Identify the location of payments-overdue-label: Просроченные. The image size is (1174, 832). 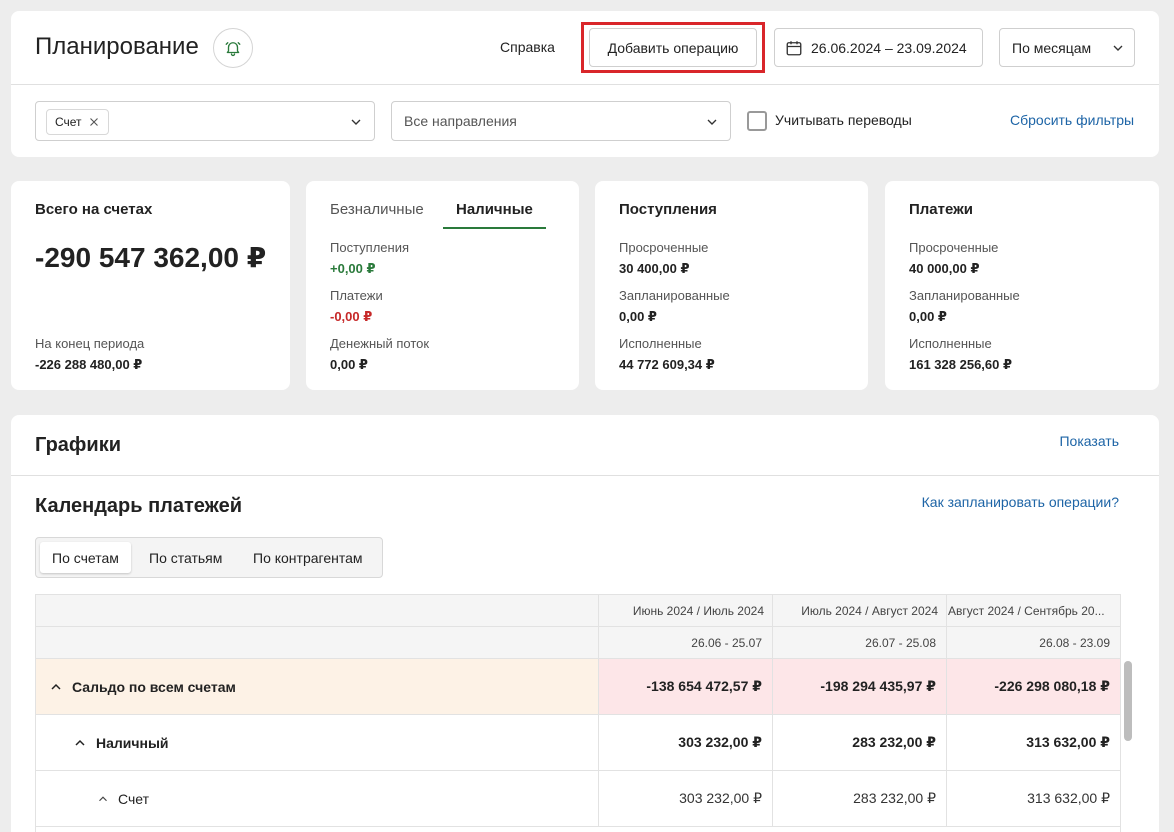
(954, 247).